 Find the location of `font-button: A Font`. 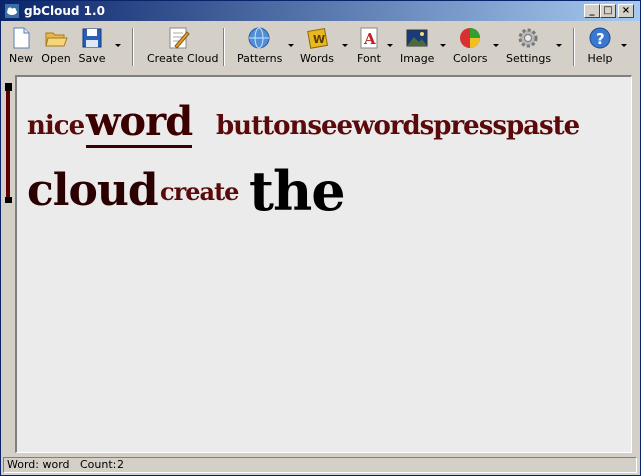

font-button: A Font is located at coordinates (369, 45).